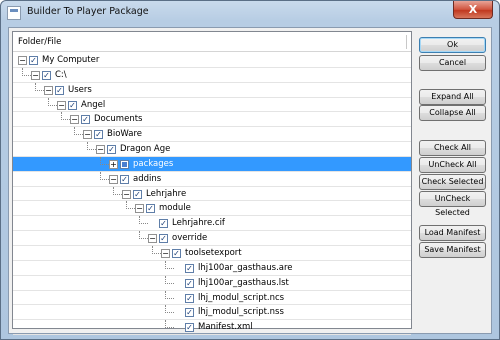 Image resolution: width=500 pixels, height=340 pixels. I want to click on load-manifest-button: Load Manifest, so click(452, 233).